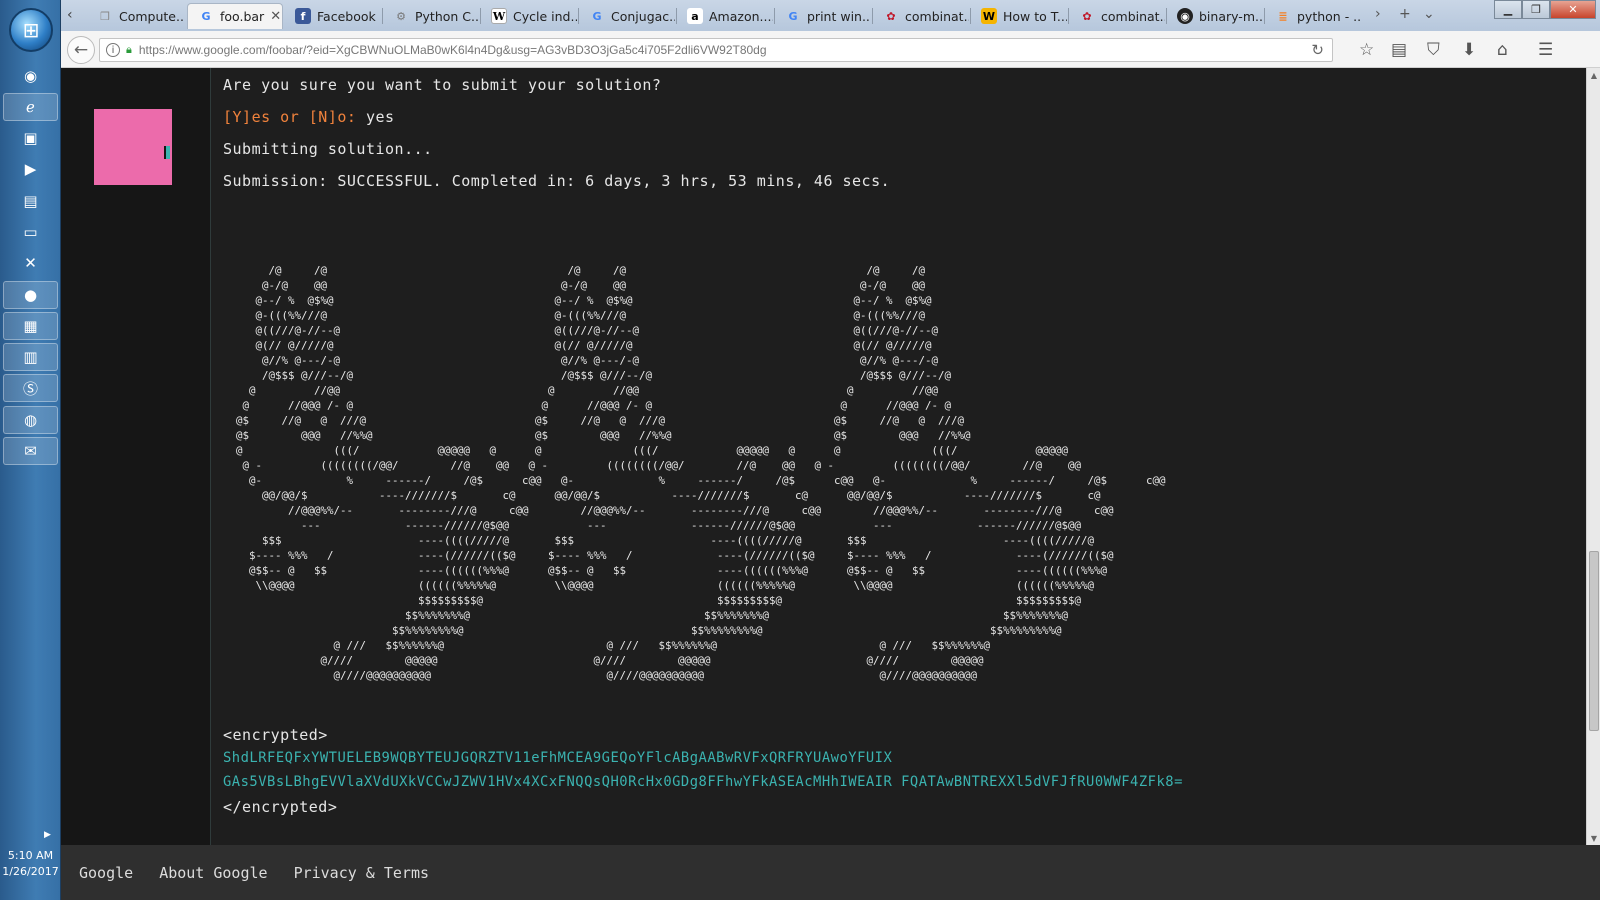  I want to click on tab-label: foo.bar, so click(242, 16).